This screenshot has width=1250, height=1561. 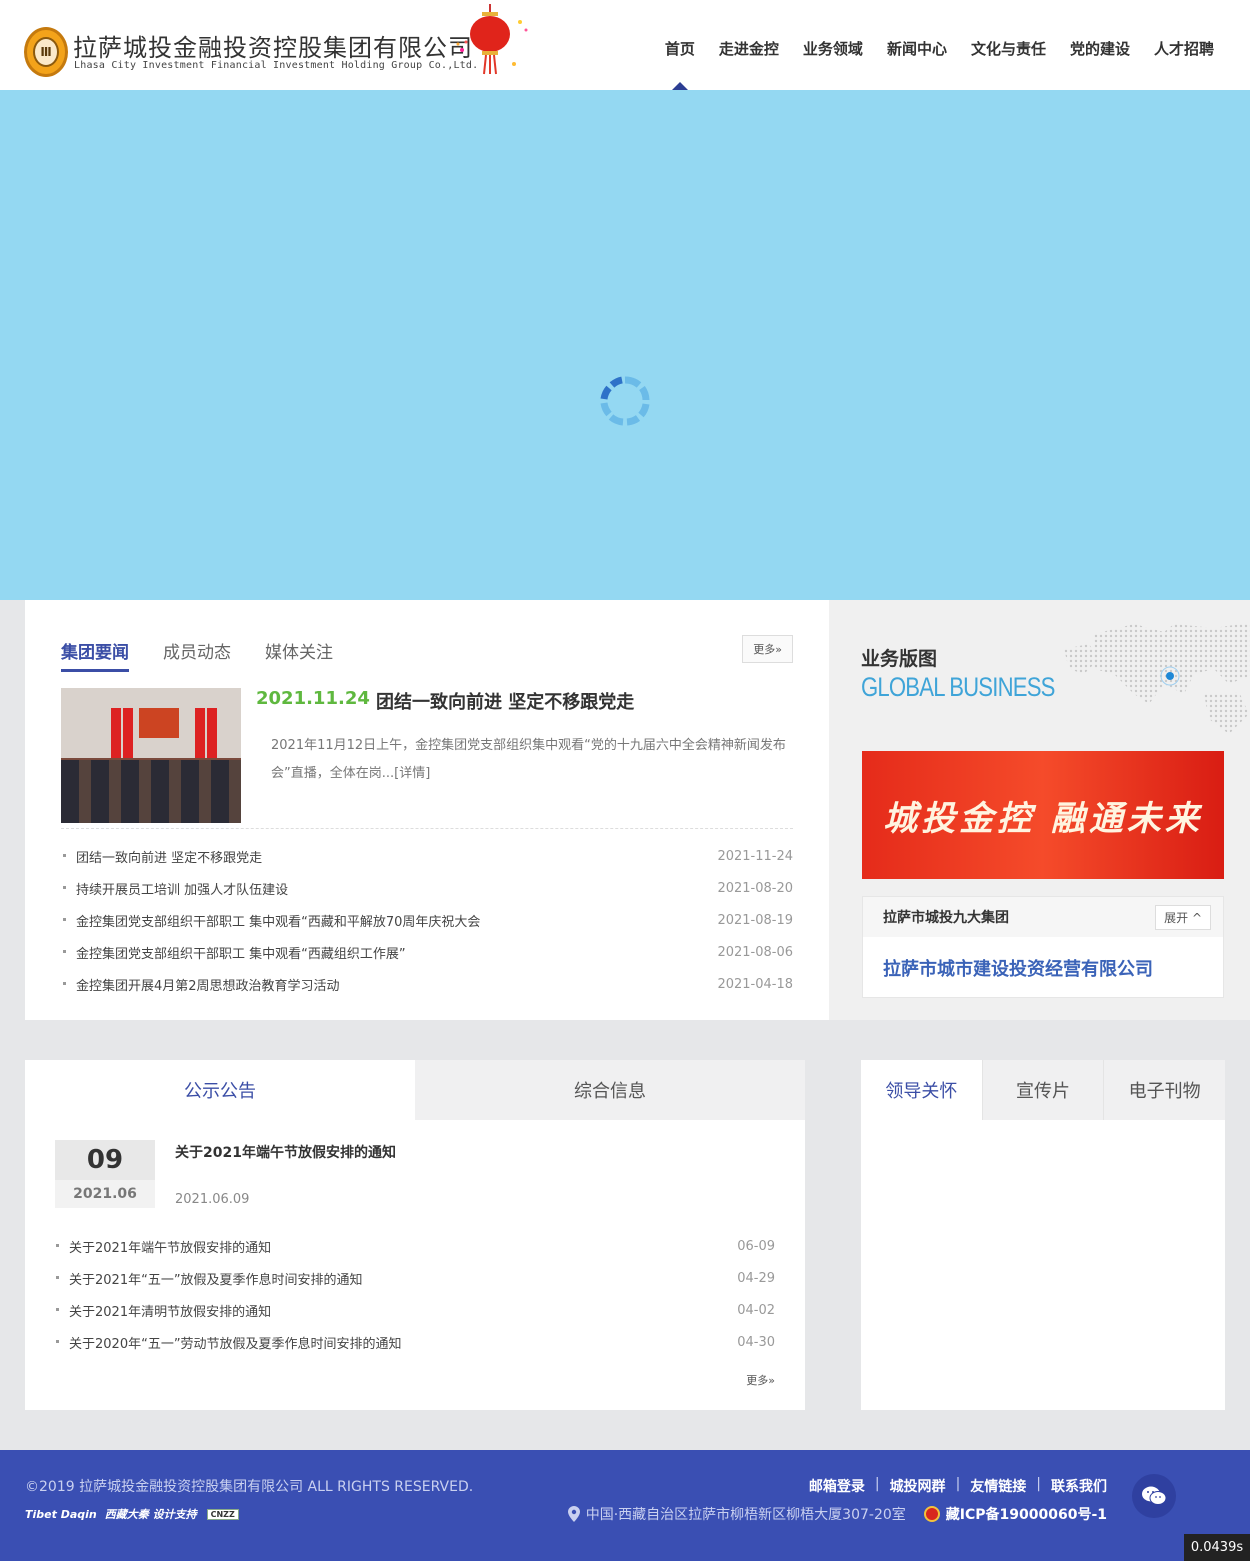 I want to click on slogan-banner: 城投金控 融通未来, so click(x=1043, y=815).